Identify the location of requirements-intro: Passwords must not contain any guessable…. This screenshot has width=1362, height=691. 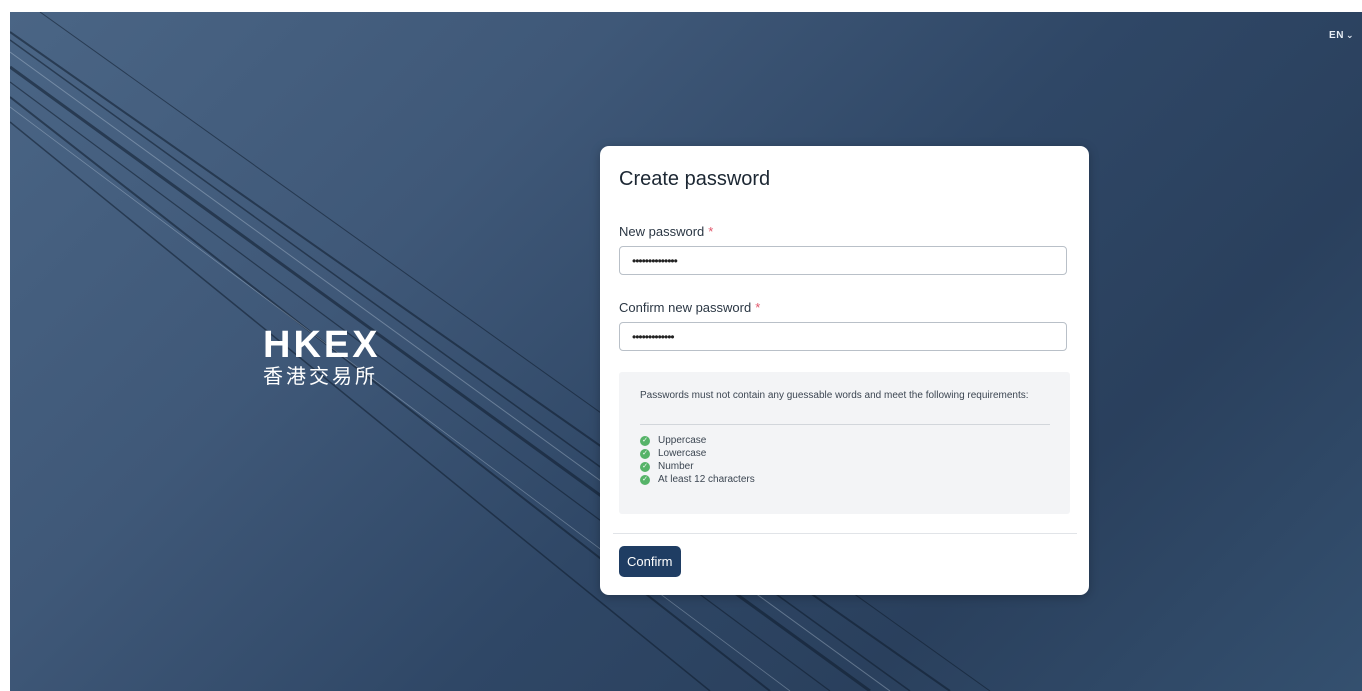
(834, 395).